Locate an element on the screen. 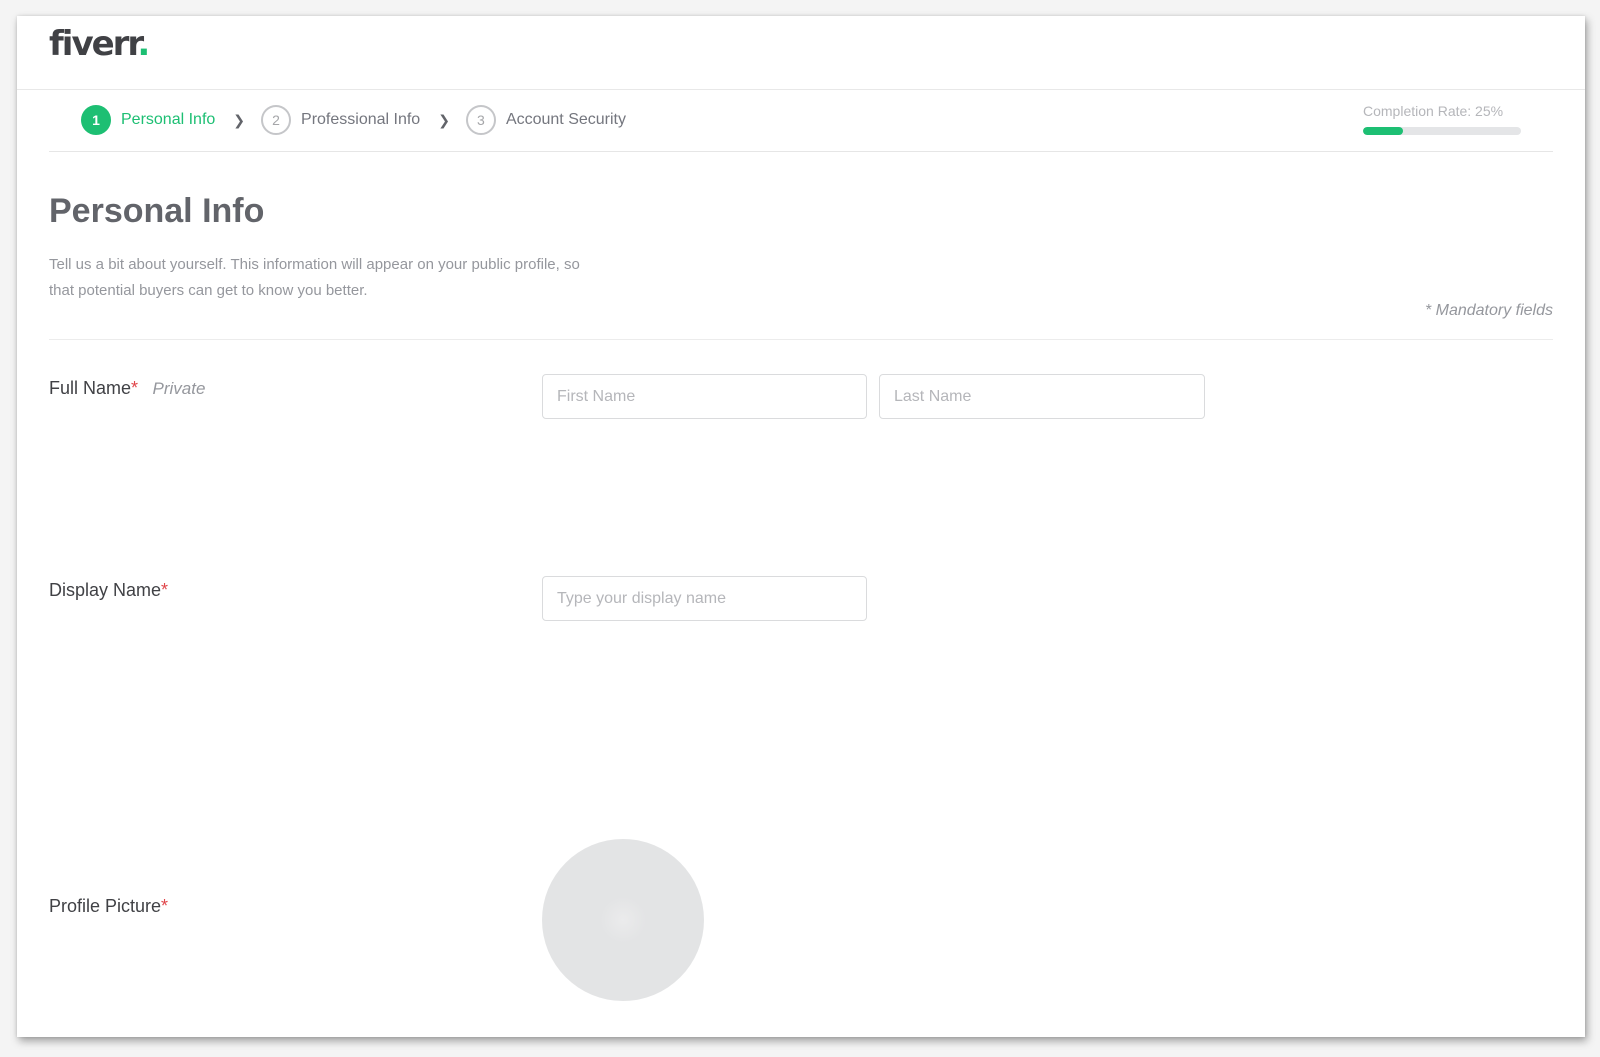 This screenshot has width=1600, height=1057. last-name-input is located at coordinates (1042, 396).